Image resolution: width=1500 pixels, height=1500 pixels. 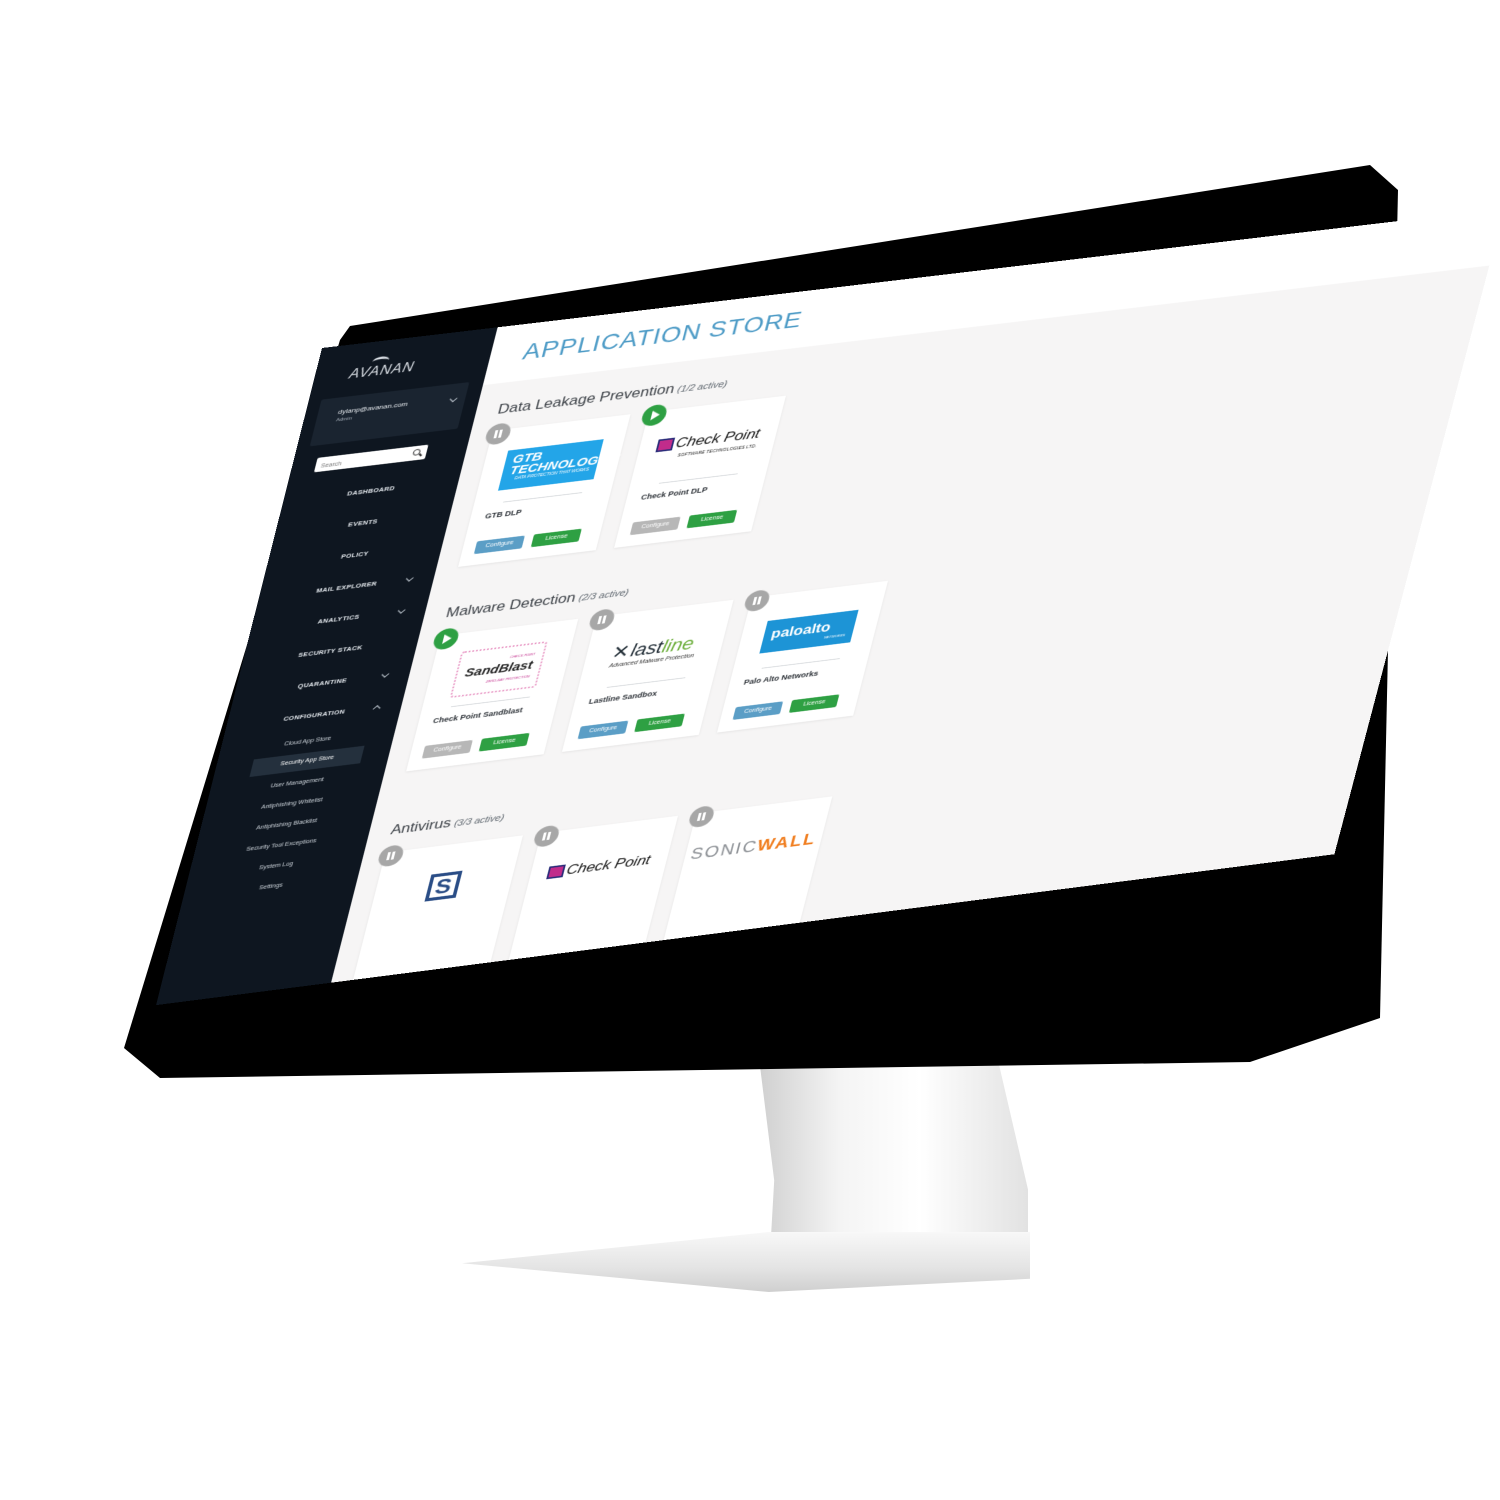 I want to click on nav-quarantine: QUARANTINE, so click(x=322, y=683).